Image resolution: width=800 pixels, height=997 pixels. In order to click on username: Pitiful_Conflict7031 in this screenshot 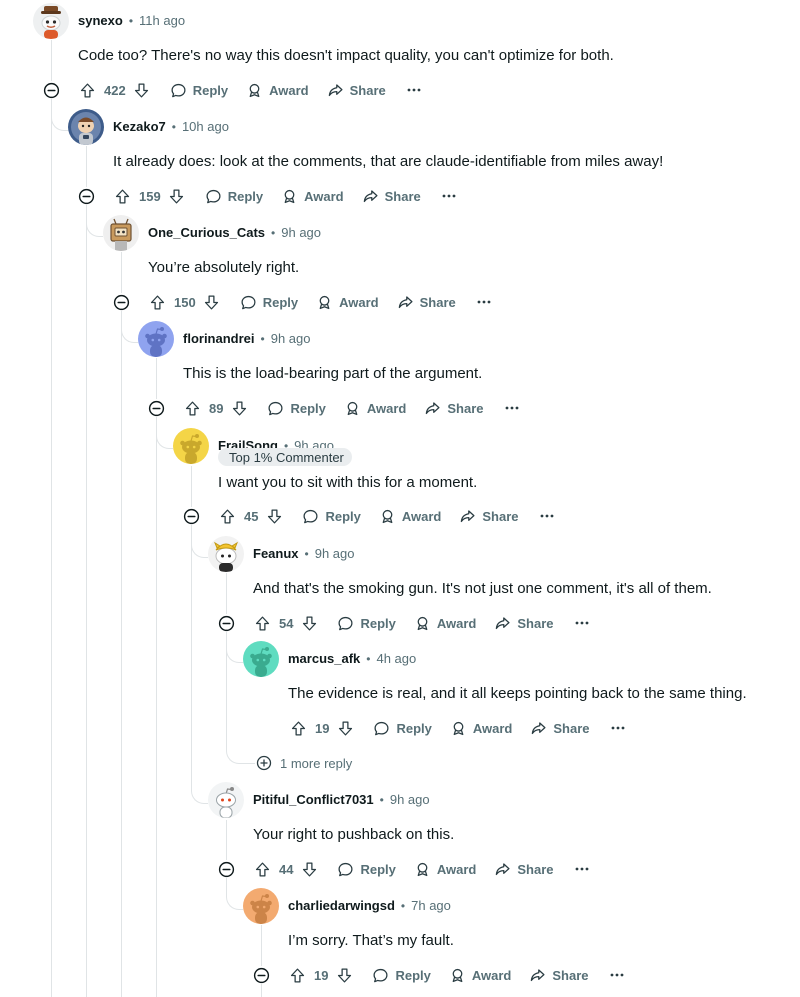, I will do `click(313, 799)`.